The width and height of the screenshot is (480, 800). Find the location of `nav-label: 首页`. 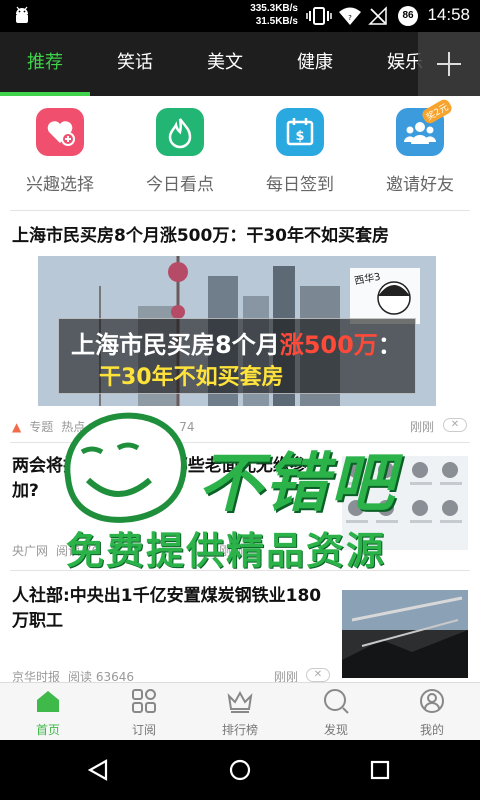

nav-label: 首页 is located at coordinates (47, 730).